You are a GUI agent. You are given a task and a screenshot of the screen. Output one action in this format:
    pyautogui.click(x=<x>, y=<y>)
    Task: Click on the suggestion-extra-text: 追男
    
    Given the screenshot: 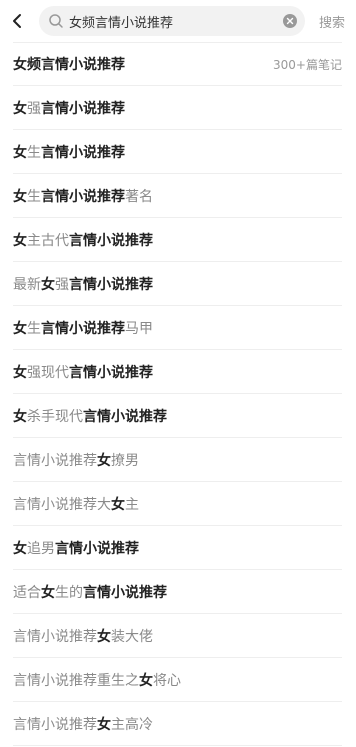 What is the action you would take?
    pyautogui.click(x=41, y=548)
    